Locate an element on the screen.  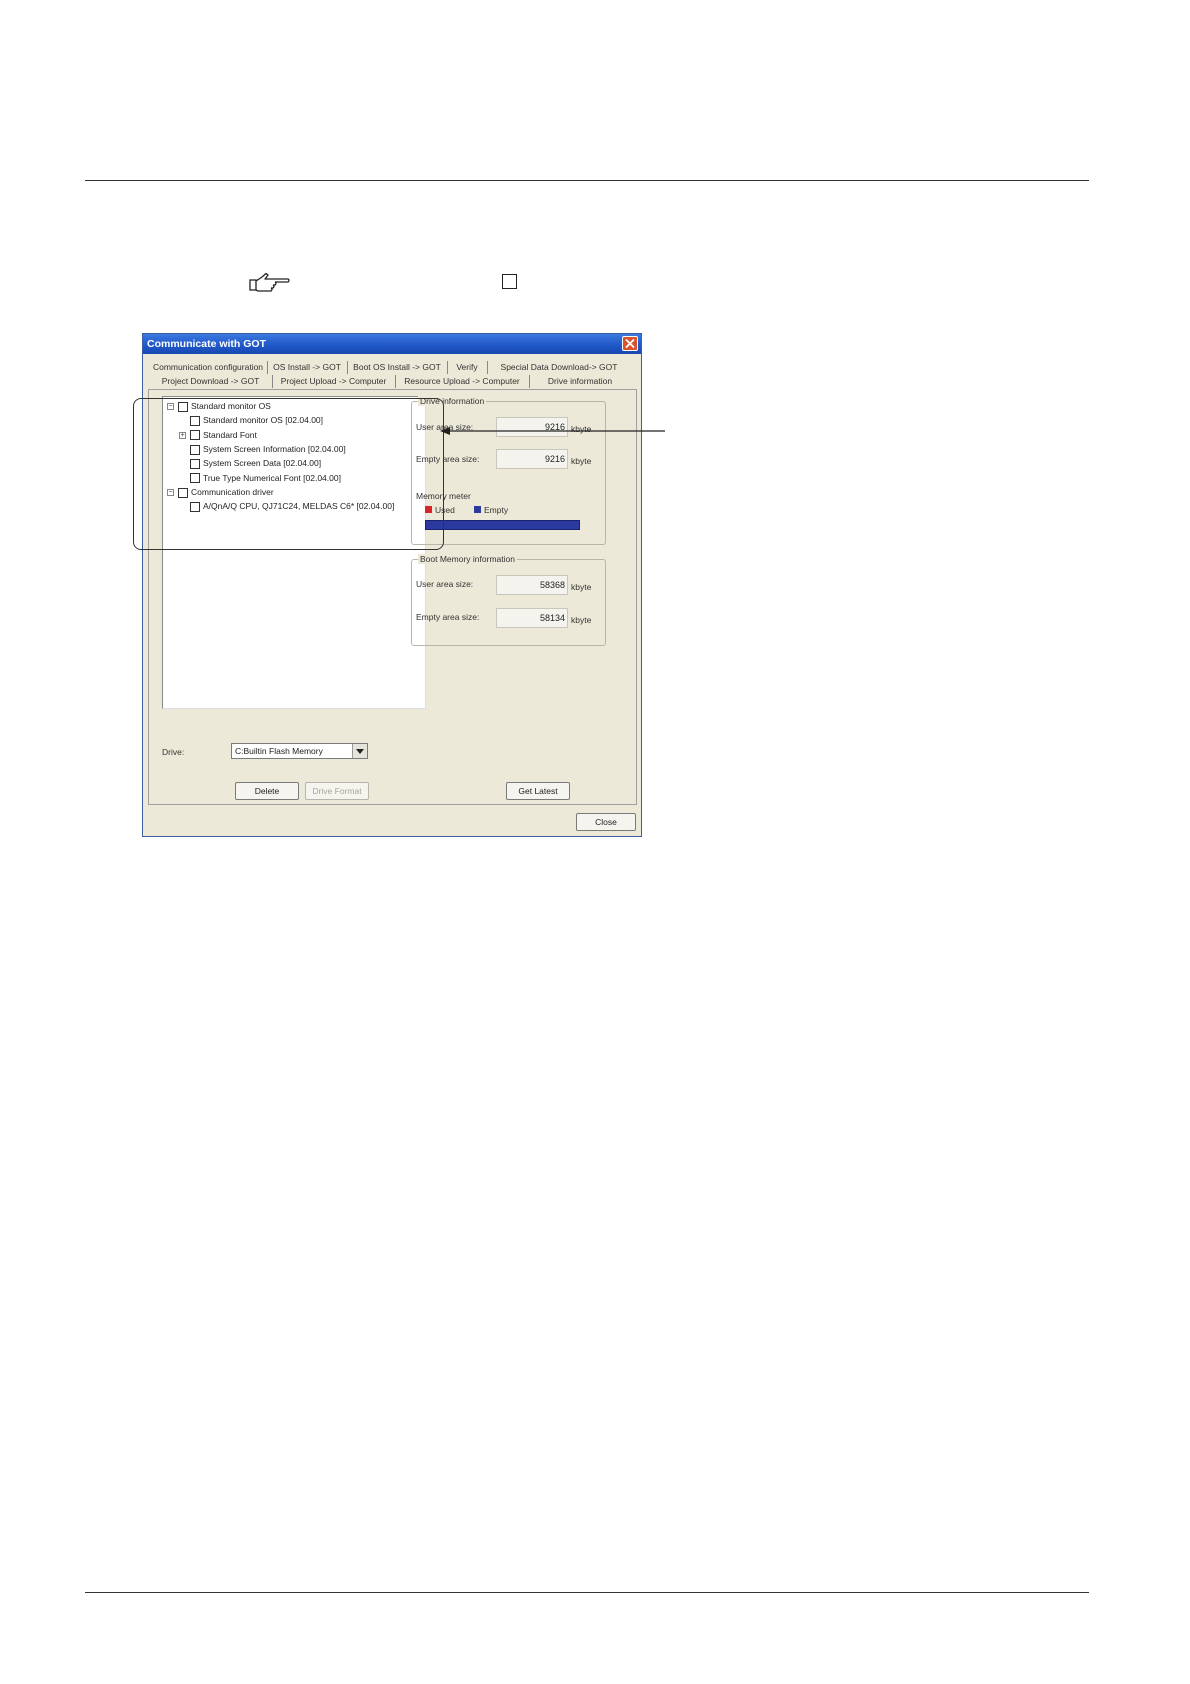
callout-frame is located at coordinates (288, 474).